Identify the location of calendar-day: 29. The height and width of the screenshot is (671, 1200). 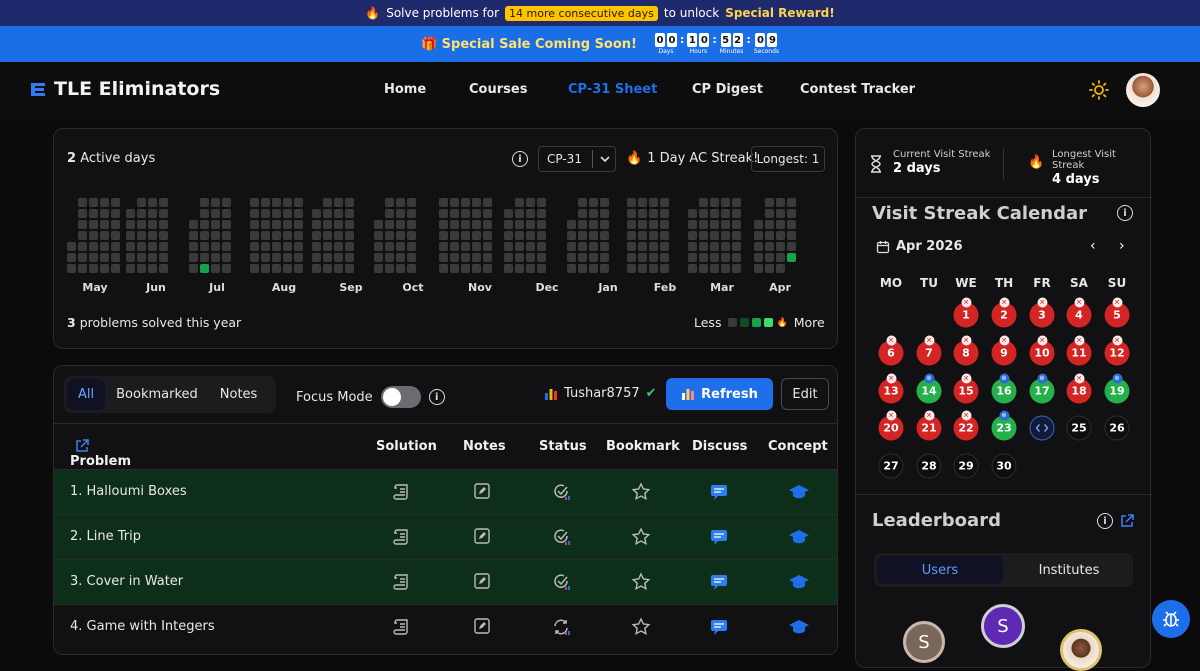
(966, 466).